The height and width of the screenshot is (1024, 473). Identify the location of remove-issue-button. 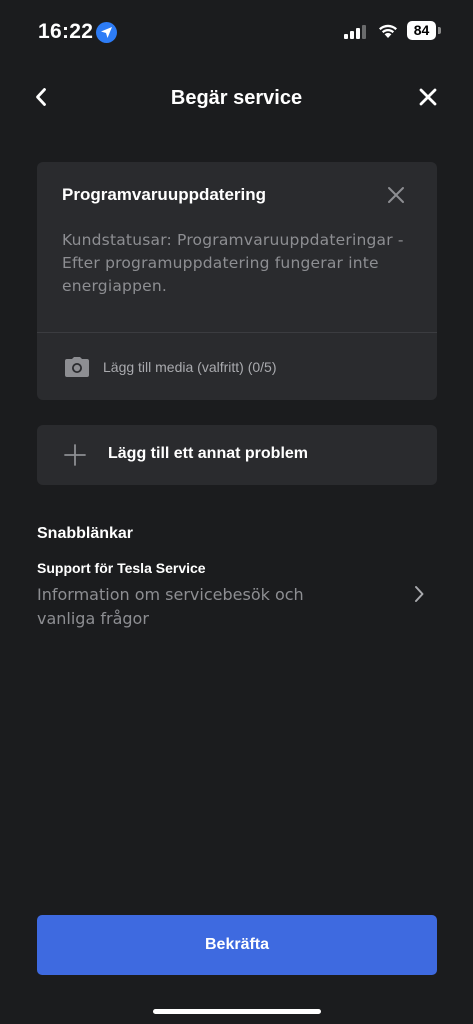
(396, 195).